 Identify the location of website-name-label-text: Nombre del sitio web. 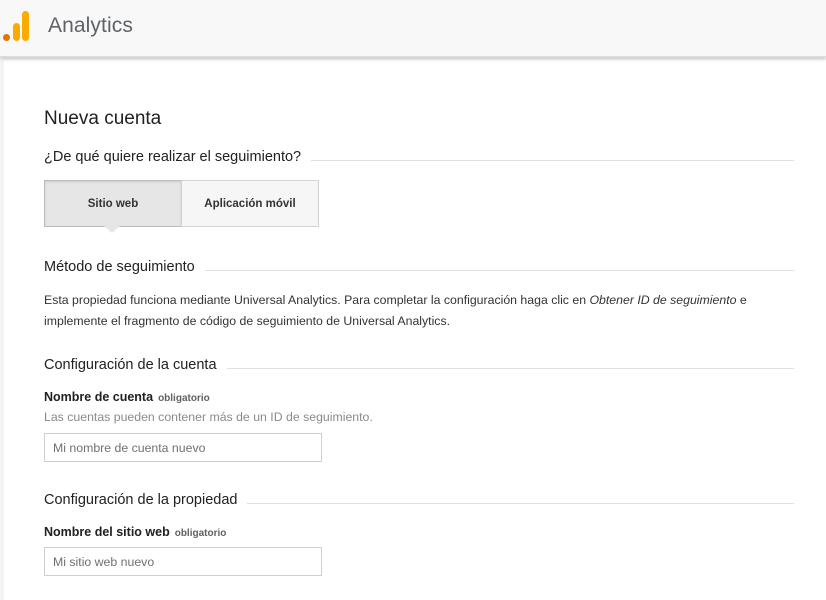
(107, 532).